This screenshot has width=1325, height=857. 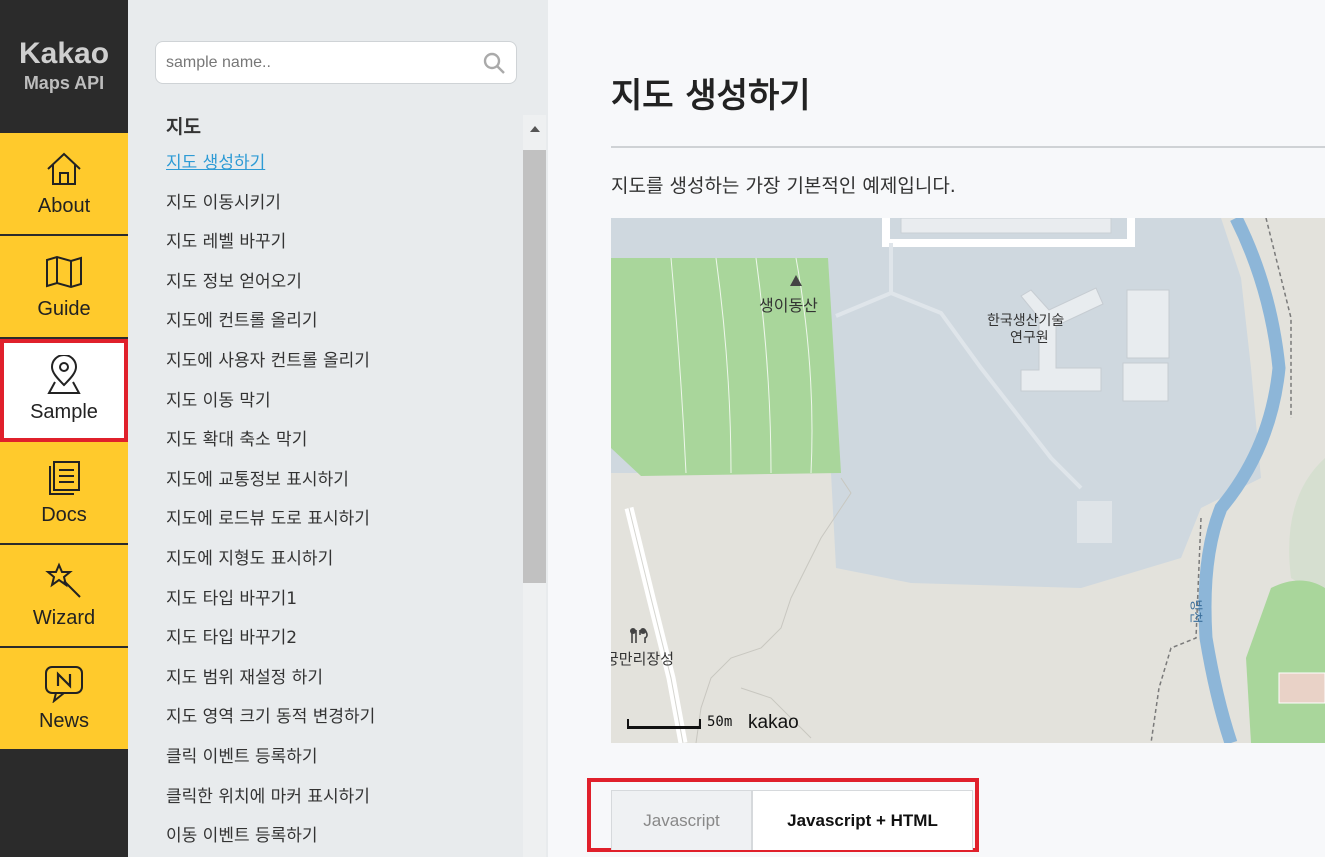 What do you see at coordinates (341, 560) in the screenshot?
I see `list-item: 지도에 지형도 표시하기` at bounding box center [341, 560].